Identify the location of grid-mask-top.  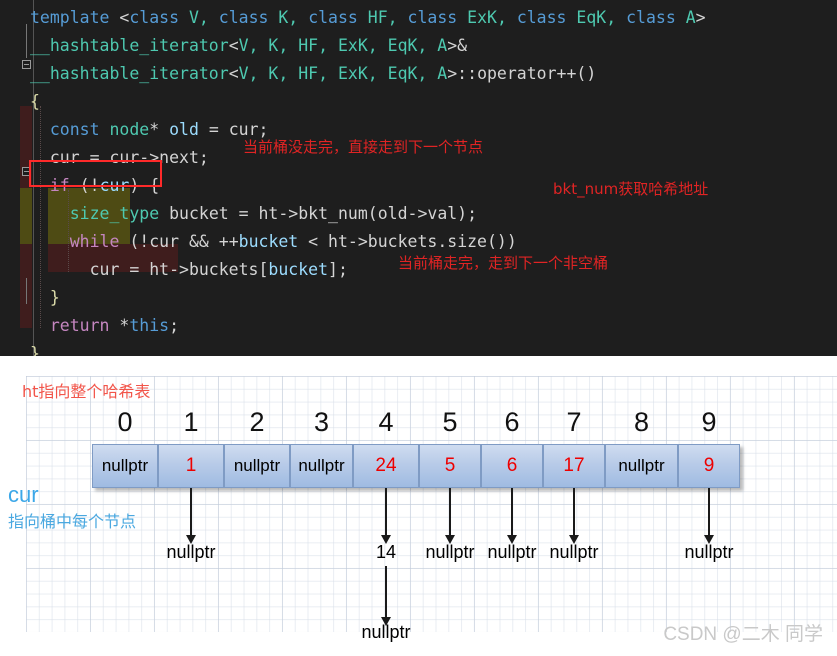
(418, 366).